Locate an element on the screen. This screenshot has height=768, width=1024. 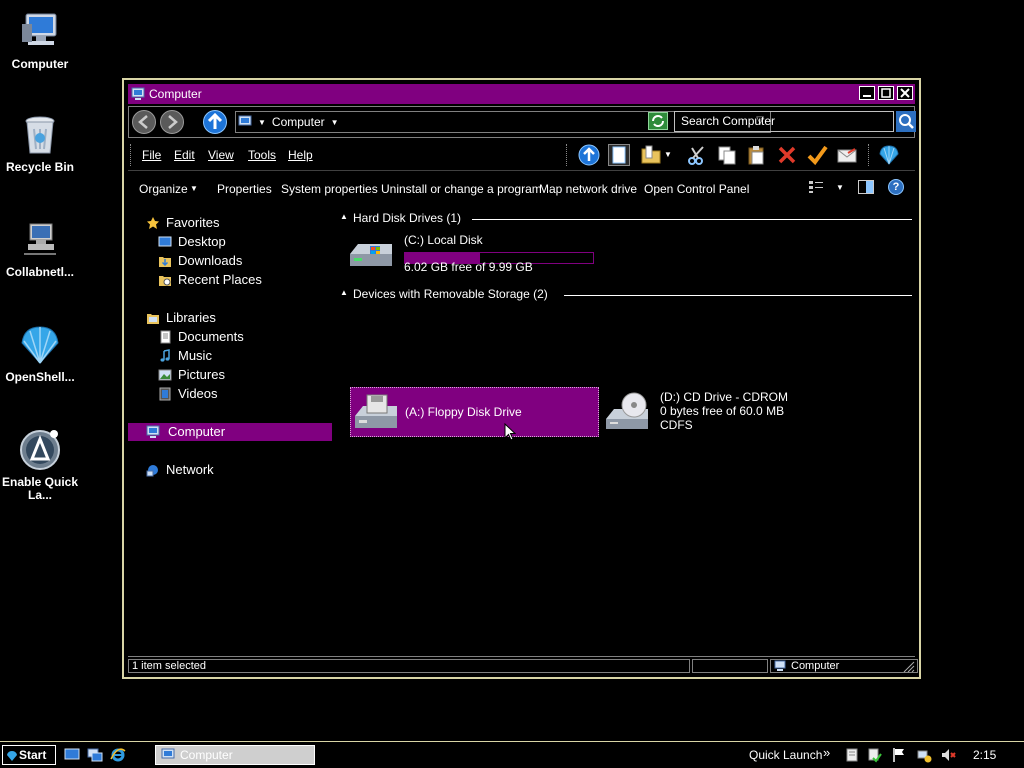
switch-windows-icon is located at coordinates (95, 755).